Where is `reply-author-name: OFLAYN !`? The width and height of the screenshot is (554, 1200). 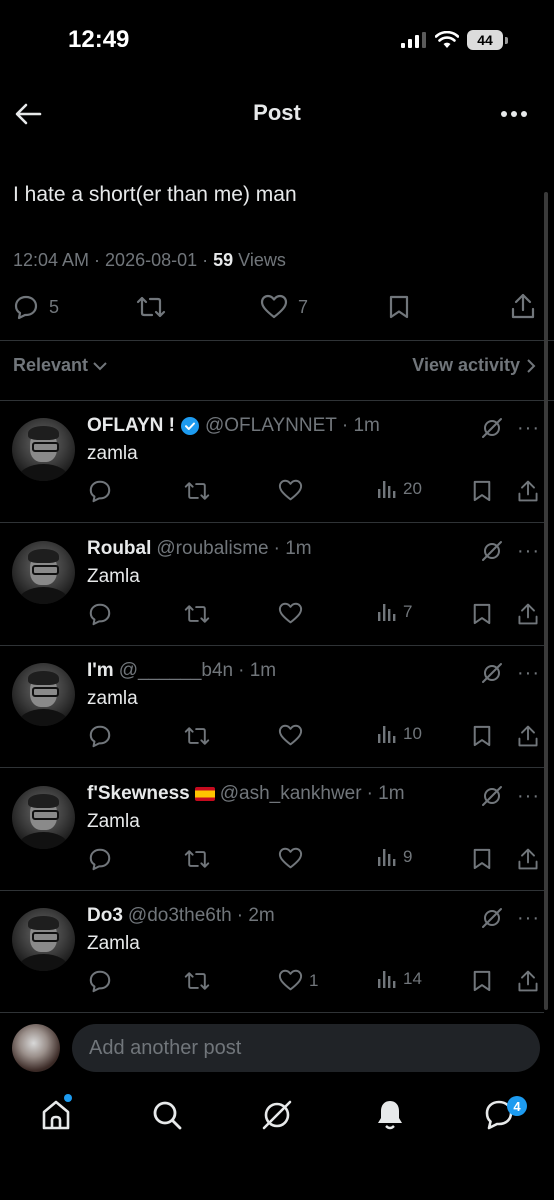
reply-author-name: OFLAYN ! is located at coordinates (131, 426).